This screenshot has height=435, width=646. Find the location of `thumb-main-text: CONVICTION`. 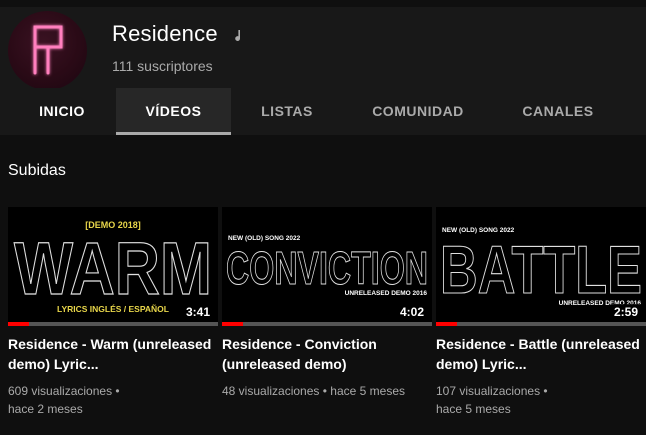

thumb-main-text: CONVICTION is located at coordinates (327, 268).